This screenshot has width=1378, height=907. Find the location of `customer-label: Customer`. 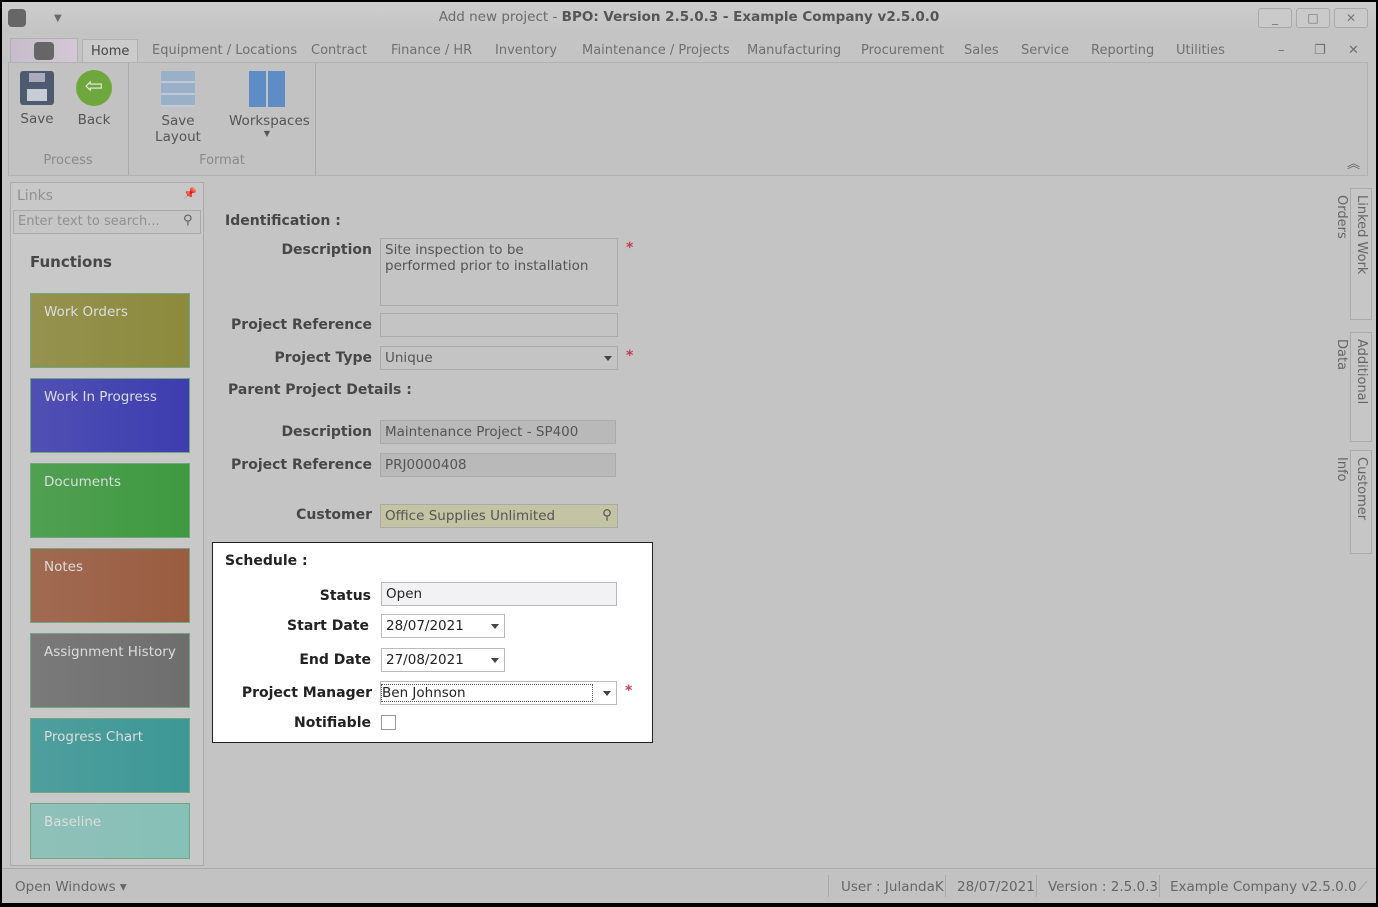

customer-label: Customer is located at coordinates (334, 515).